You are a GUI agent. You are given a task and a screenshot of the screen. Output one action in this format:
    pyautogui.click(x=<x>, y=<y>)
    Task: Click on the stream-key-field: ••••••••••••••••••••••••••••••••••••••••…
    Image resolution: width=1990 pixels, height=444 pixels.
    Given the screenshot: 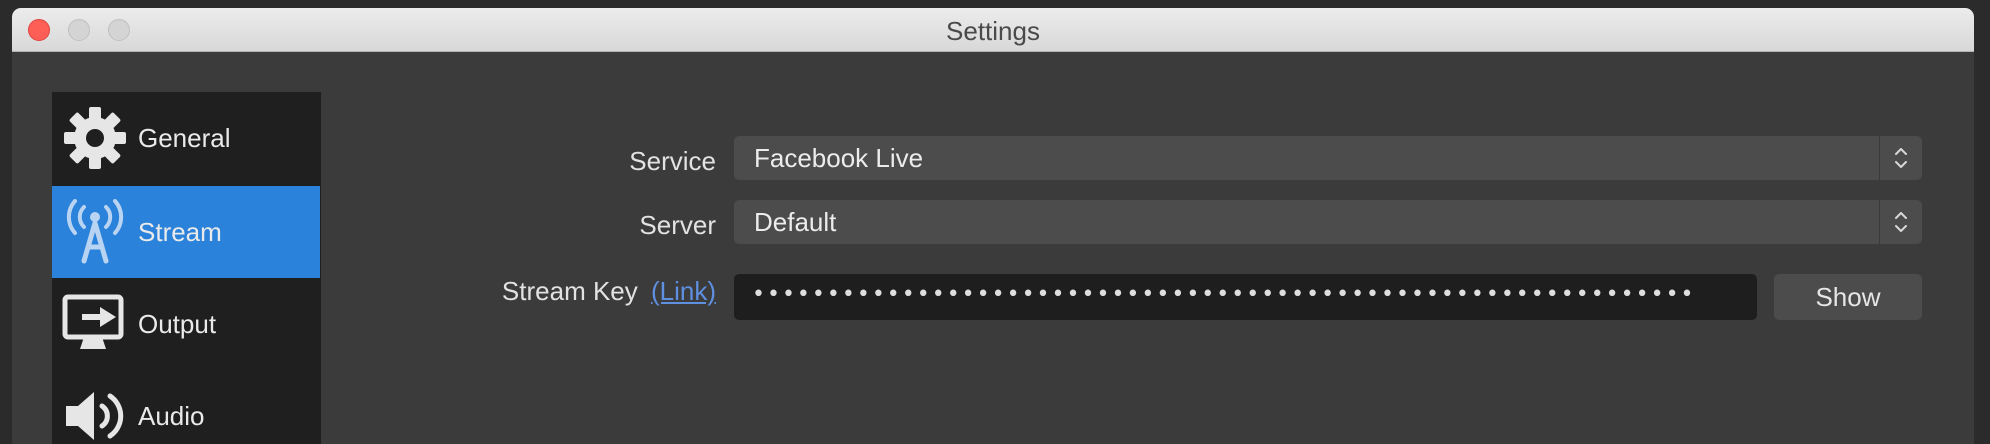 What is the action you would take?
    pyautogui.click(x=1245, y=297)
    